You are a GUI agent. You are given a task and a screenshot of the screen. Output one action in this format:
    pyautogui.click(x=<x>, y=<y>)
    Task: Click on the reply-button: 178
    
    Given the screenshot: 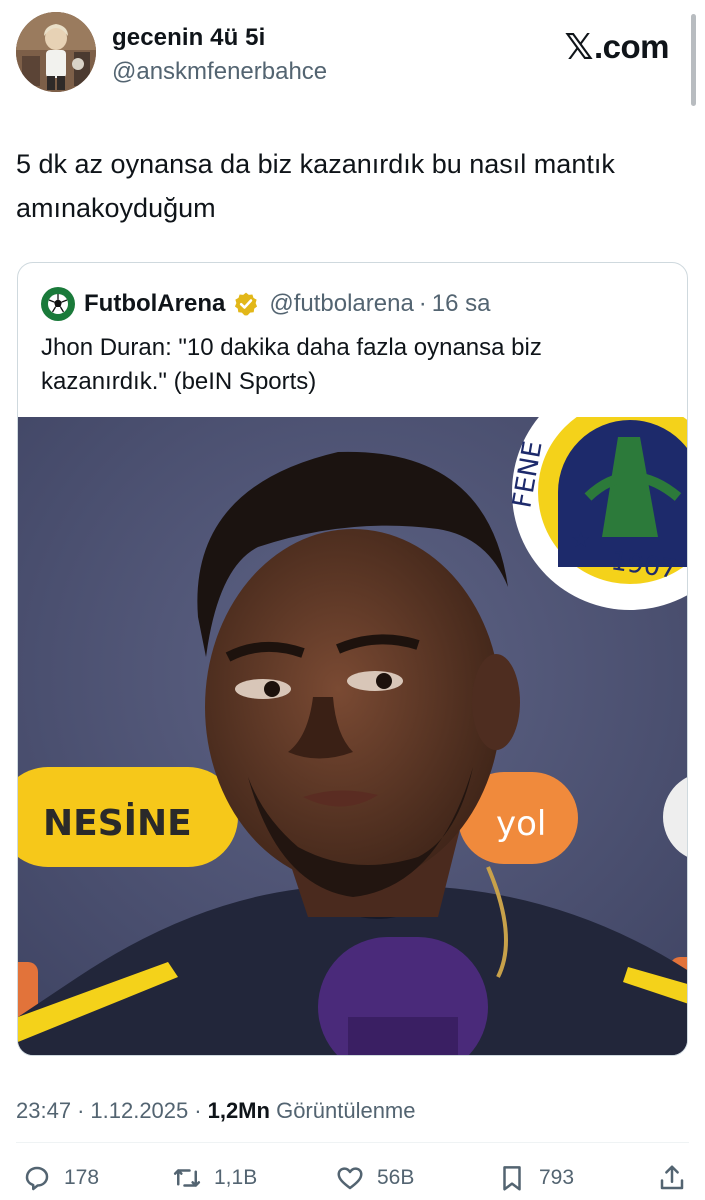 What is the action you would take?
    pyautogui.click(x=60, y=1178)
    